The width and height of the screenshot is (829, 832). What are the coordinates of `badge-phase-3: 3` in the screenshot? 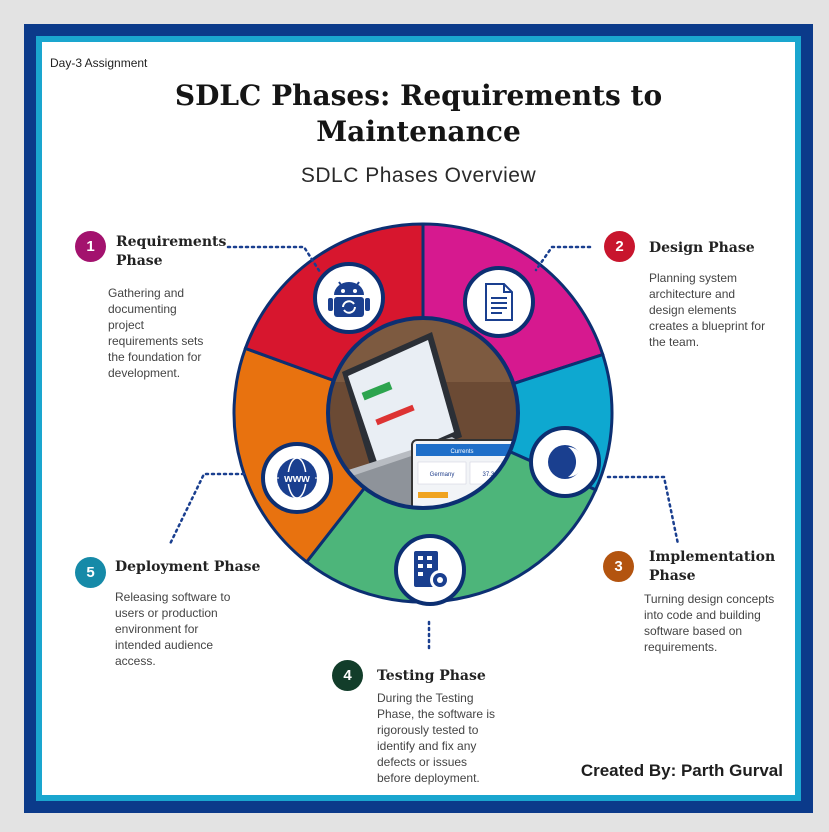 It's located at (618, 566).